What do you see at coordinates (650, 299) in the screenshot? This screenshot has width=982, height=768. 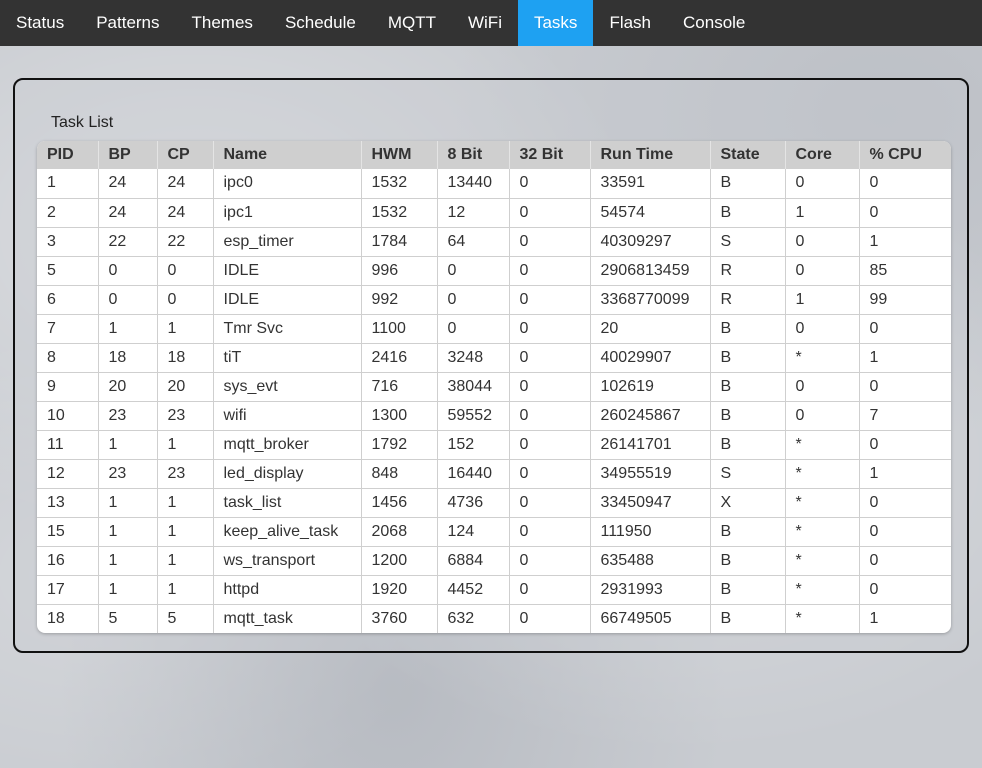 I see `table-cell: 3368770099` at bounding box center [650, 299].